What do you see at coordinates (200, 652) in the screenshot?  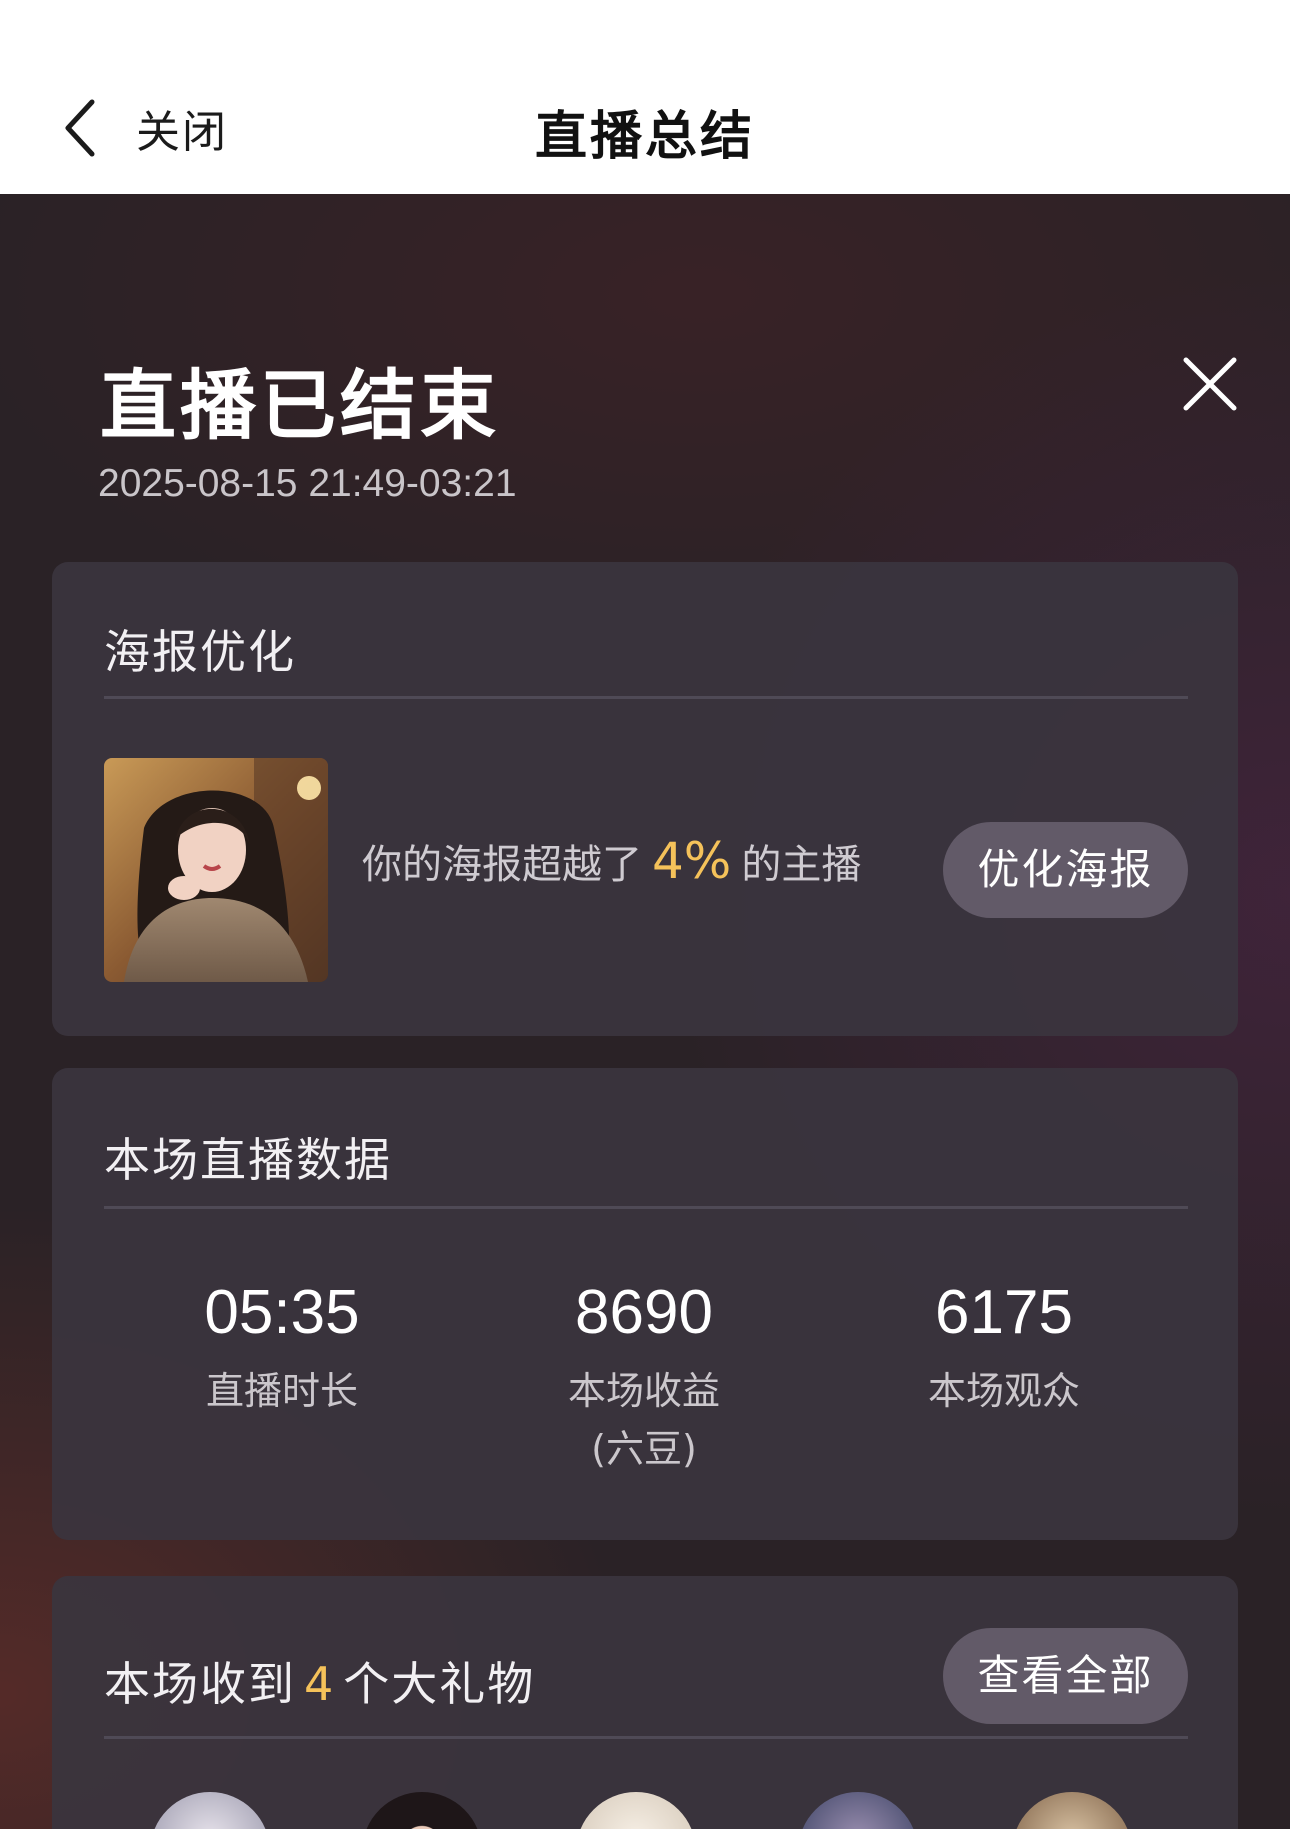 I see `poster-card-title: 海报优化` at bounding box center [200, 652].